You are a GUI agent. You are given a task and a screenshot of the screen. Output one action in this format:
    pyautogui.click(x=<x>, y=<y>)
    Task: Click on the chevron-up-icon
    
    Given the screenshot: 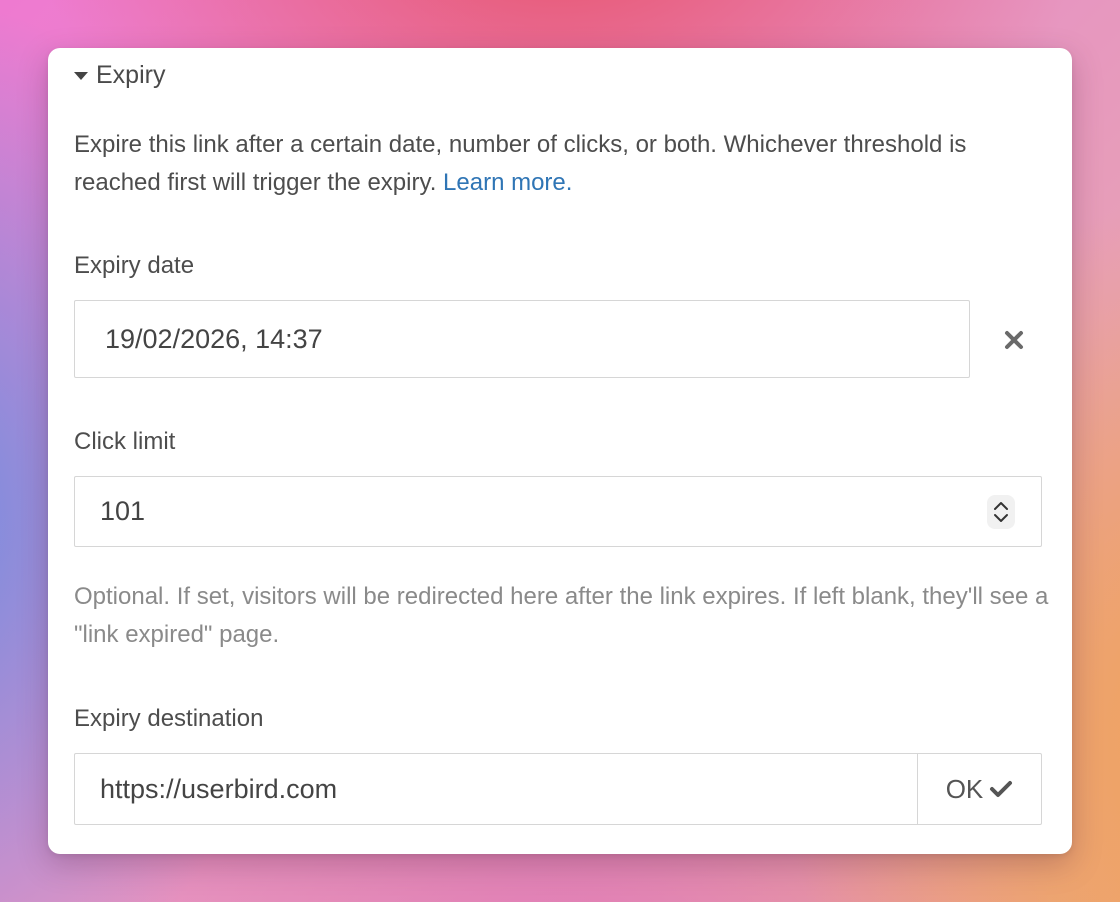 What is the action you would take?
    pyautogui.click(x=1001, y=506)
    